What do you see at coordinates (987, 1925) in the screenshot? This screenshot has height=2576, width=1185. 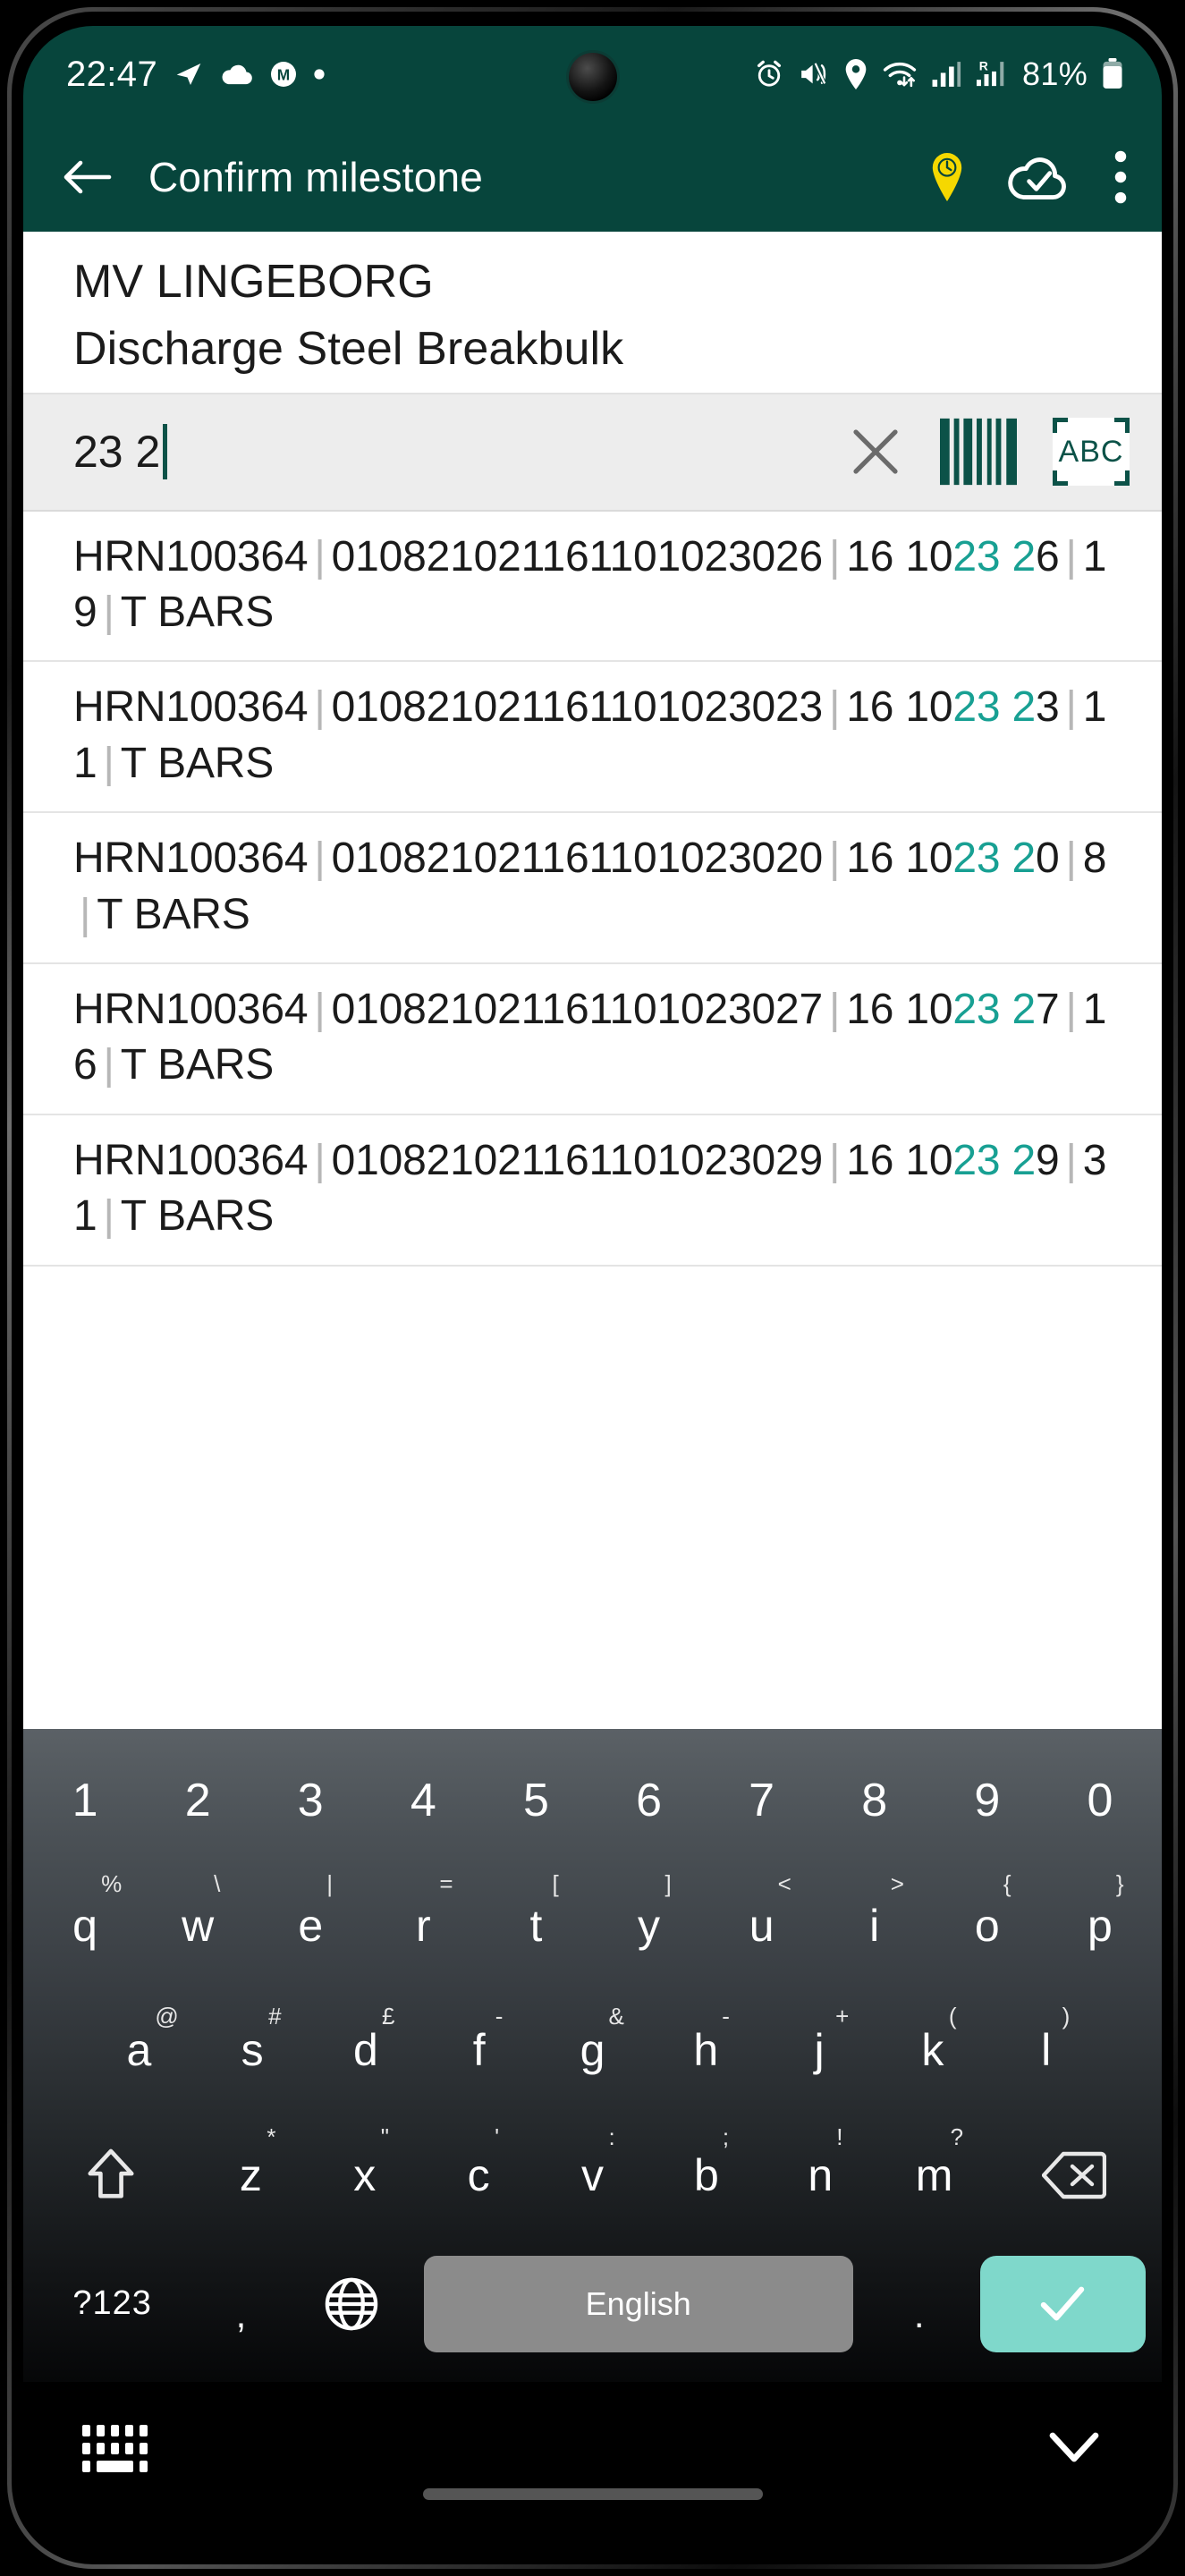 I see `key-o: {o` at bounding box center [987, 1925].